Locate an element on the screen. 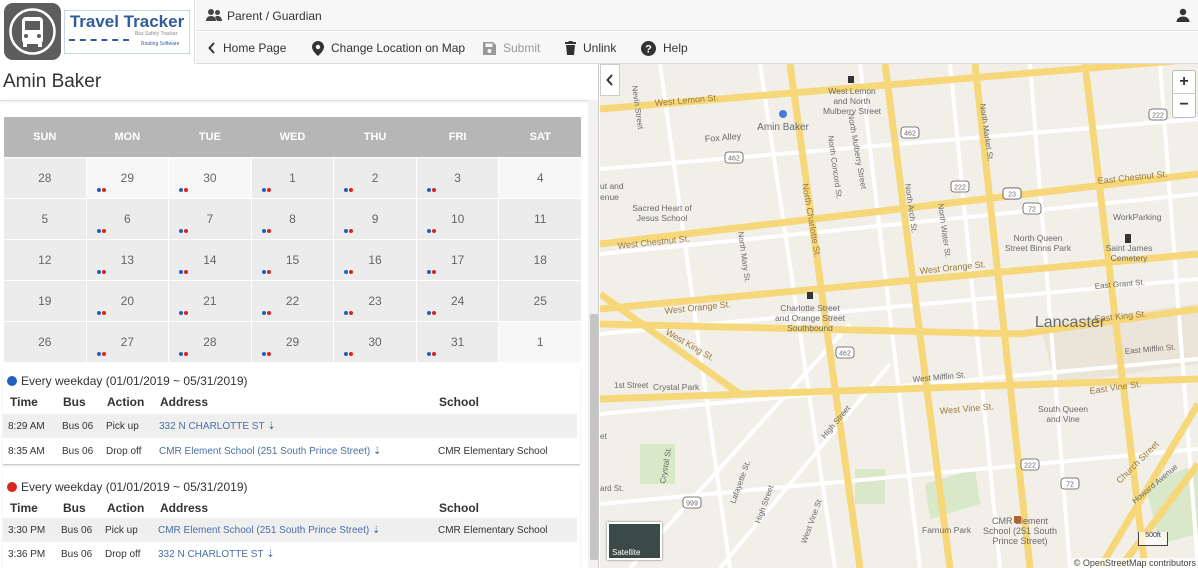  calendar-day: 27 is located at coordinates (127, 342).